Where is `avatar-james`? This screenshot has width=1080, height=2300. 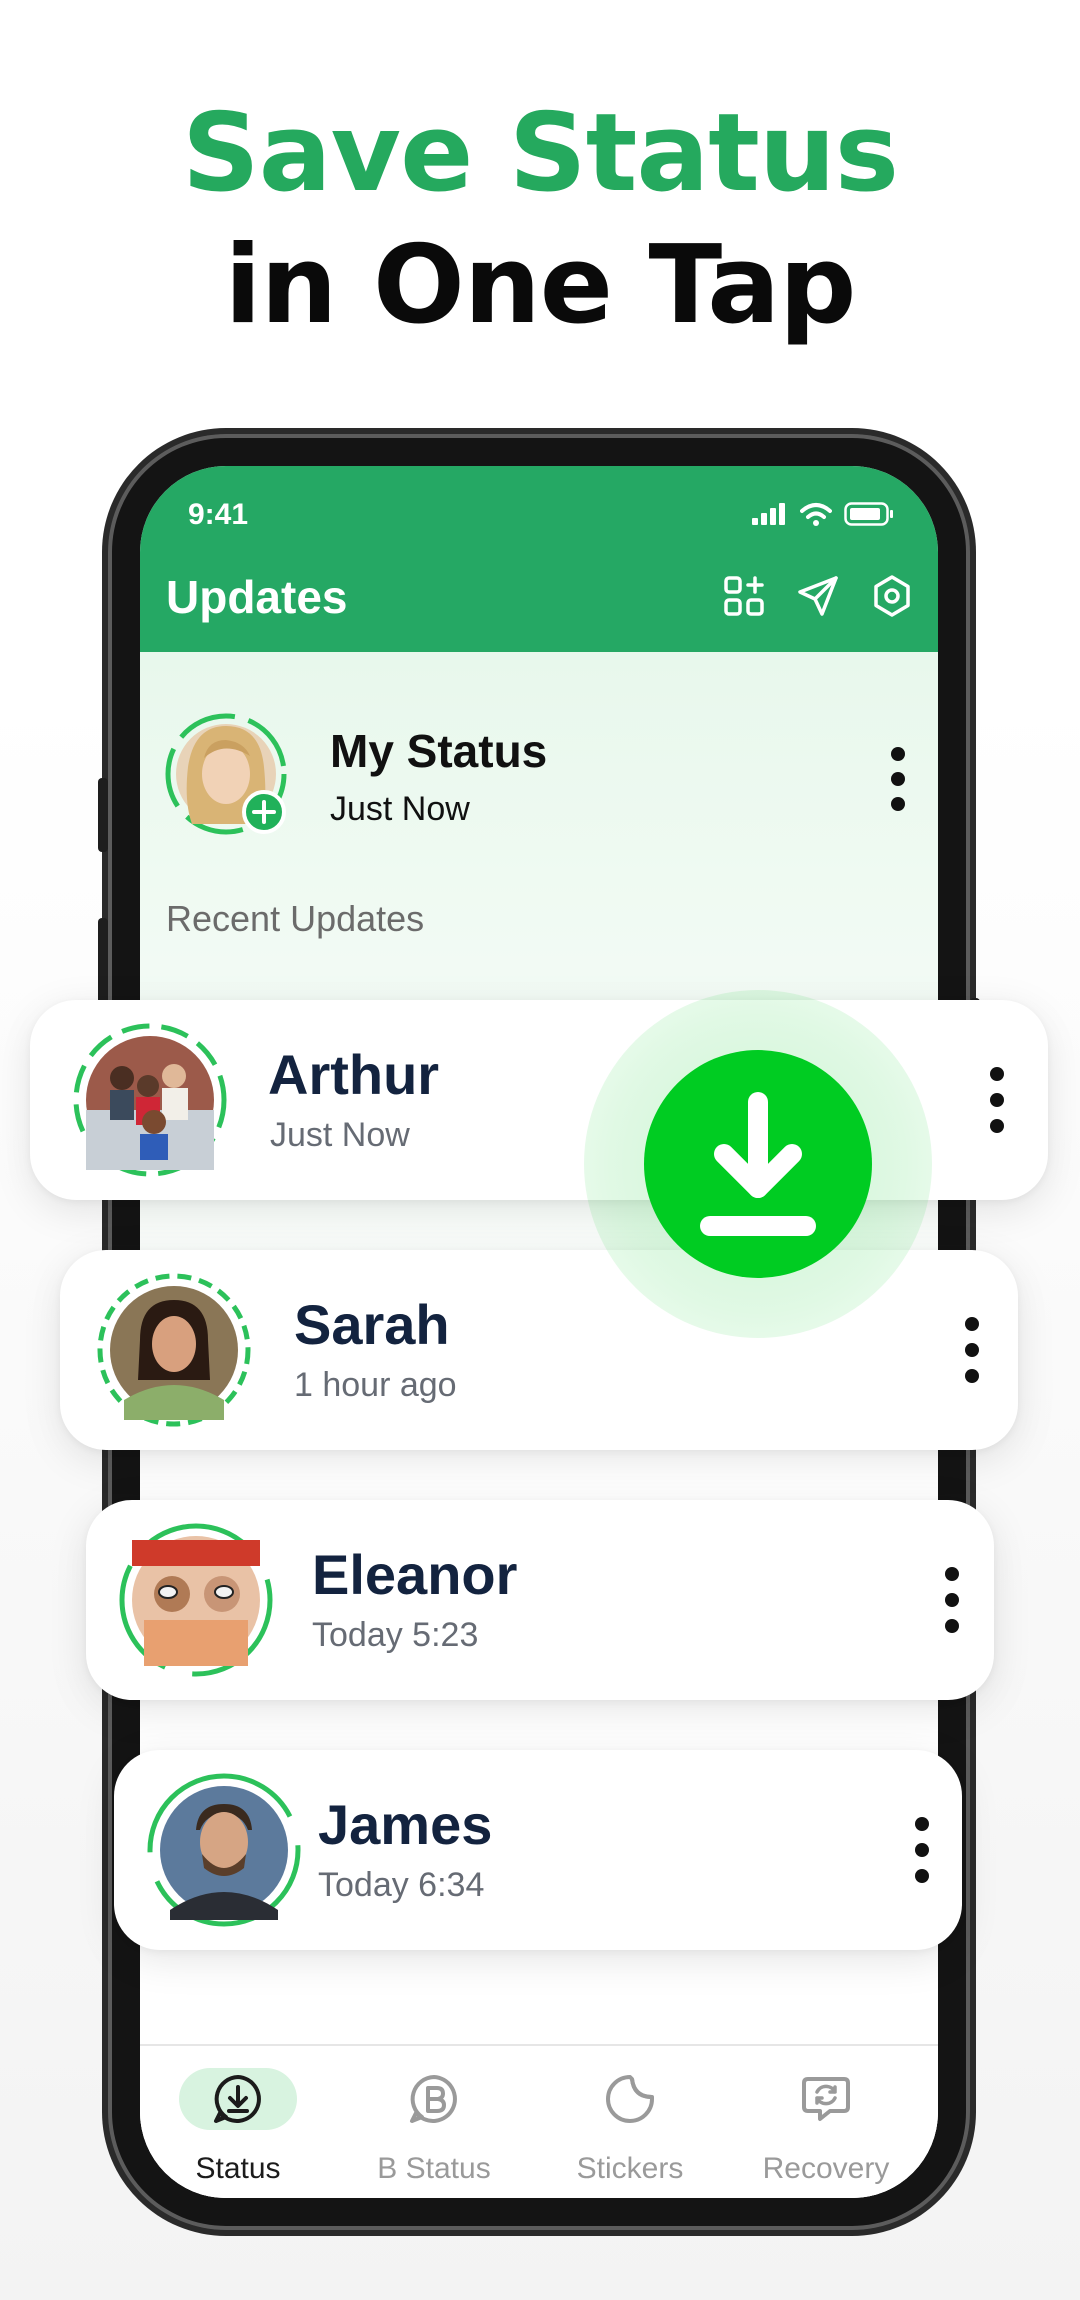
avatar-james is located at coordinates (224, 1850).